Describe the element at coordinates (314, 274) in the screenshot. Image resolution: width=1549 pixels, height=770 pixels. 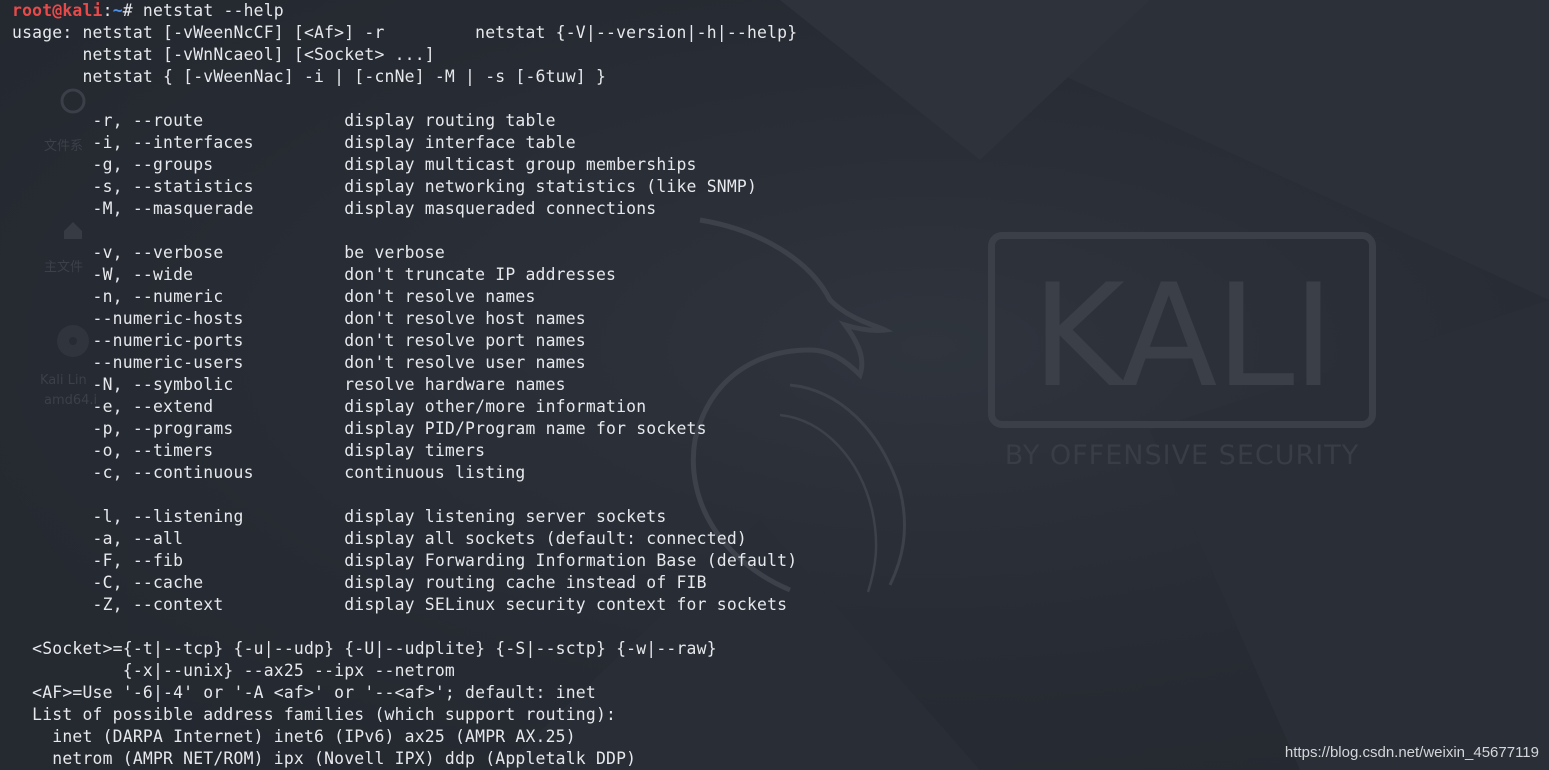
I see `output-line: -W, --wide don't truncate IP addresses` at that location.